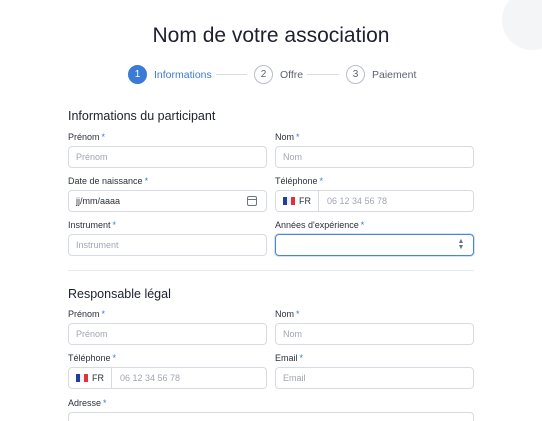  Describe the element at coordinates (167, 201) in the screenshot. I see `dob-input: jj/mm/aaaa` at that location.